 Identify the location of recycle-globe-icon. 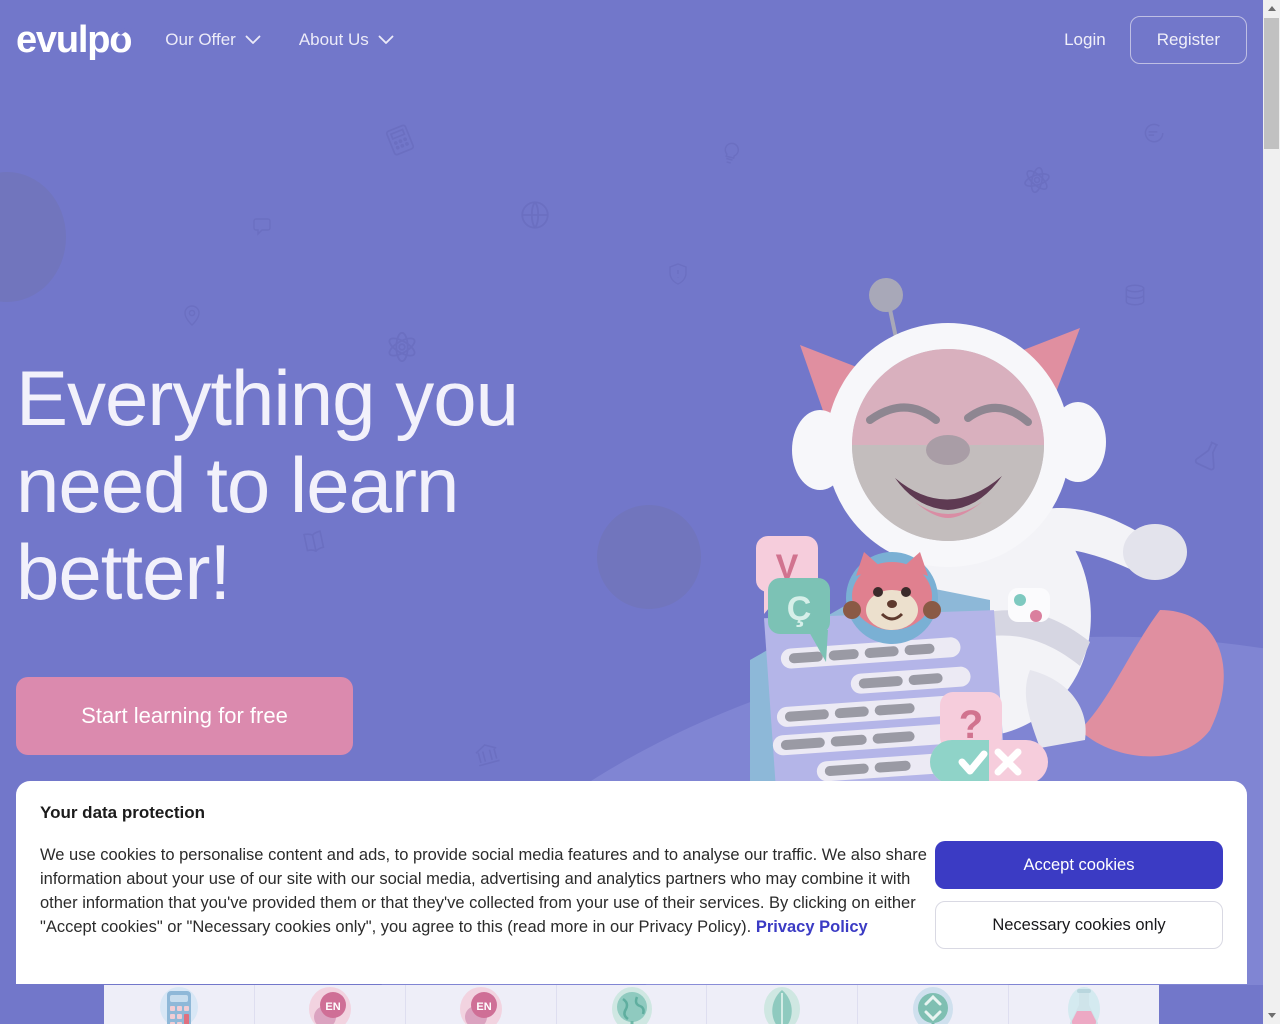
(933, 1005).